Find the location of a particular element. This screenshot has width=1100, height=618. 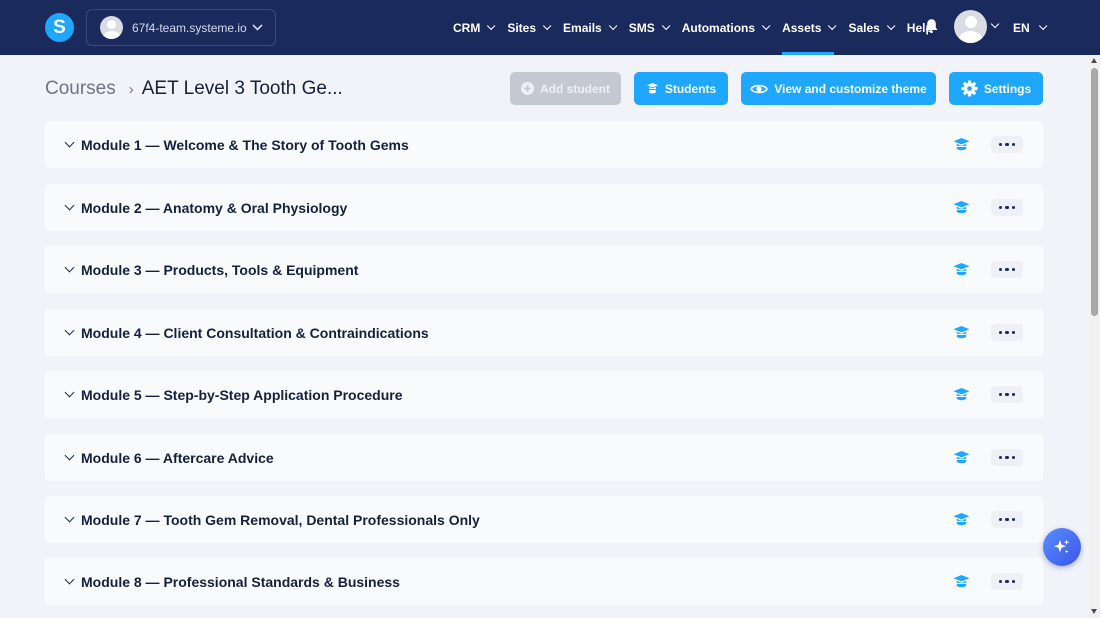

module-title: Module 3 — Products, Tools & Equipment is located at coordinates (220, 269).